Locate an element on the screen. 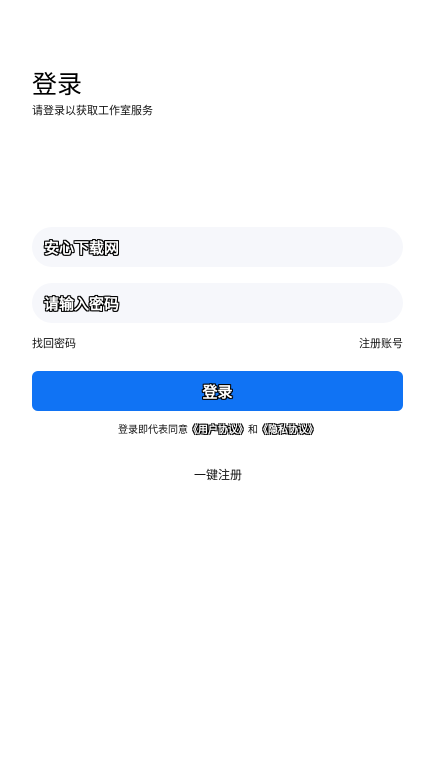 The width and height of the screenshot is (436, 776). login-button-label: 登录 is located at coordinates (217, 392).